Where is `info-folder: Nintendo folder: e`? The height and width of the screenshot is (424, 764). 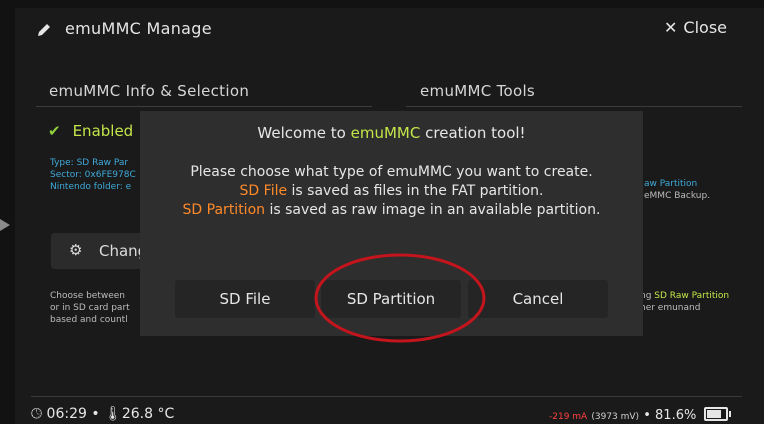
info-folder: Nintendo folder: e is located at coordinates (91, 187).